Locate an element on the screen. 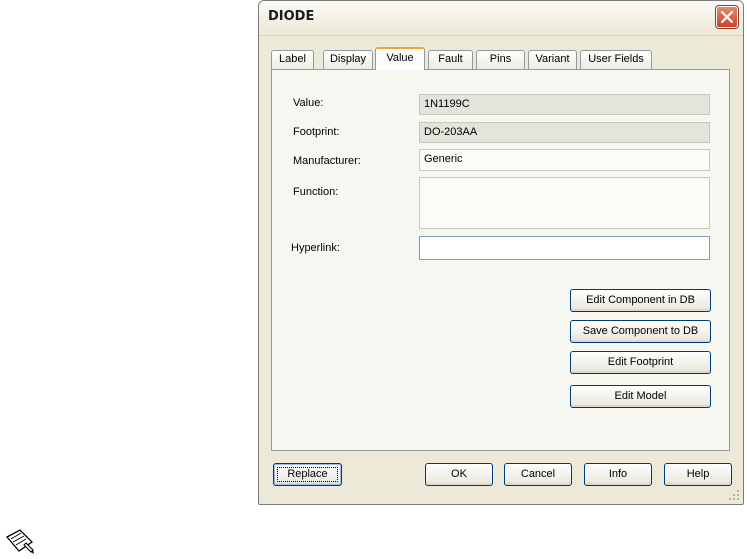 This screenshot has height=559, width=747. edit-footprint-button: Edit Footprint is located at coordinates (640, 362).